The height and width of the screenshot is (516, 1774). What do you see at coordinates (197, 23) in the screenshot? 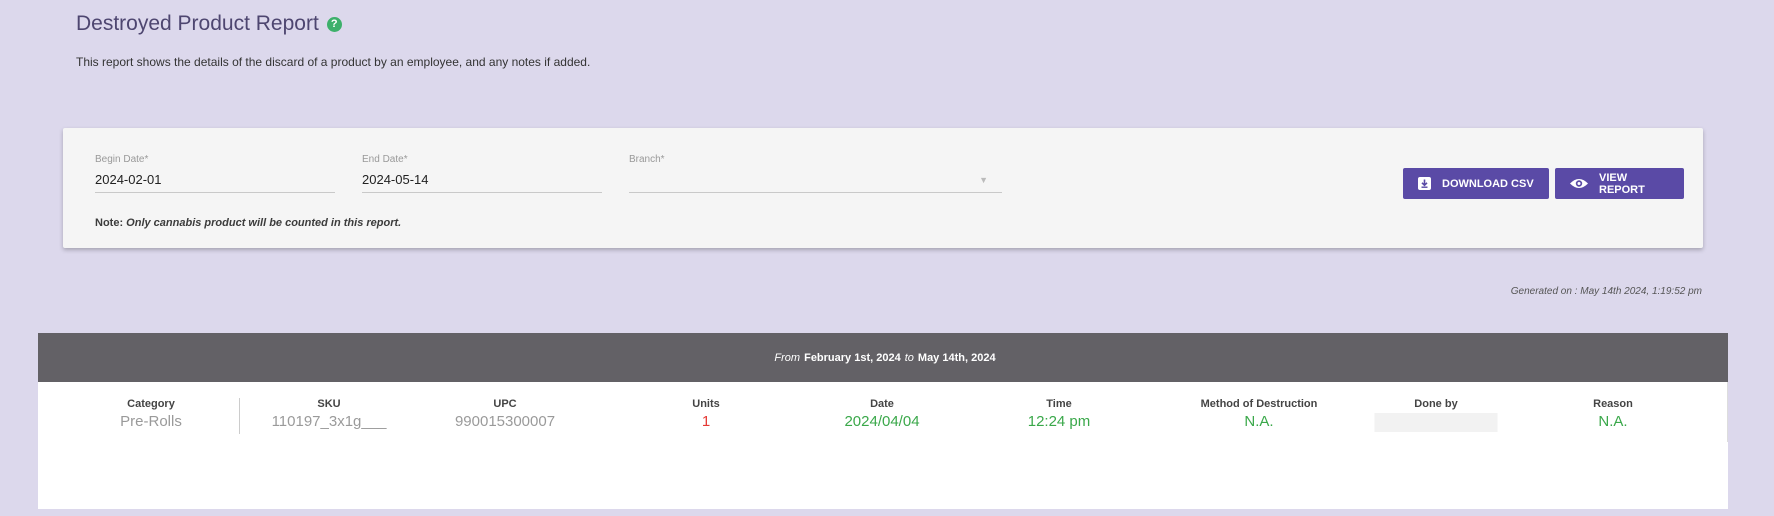
I see `page-title-text: Destroyed Product Report` at bounding box center [197, 23].